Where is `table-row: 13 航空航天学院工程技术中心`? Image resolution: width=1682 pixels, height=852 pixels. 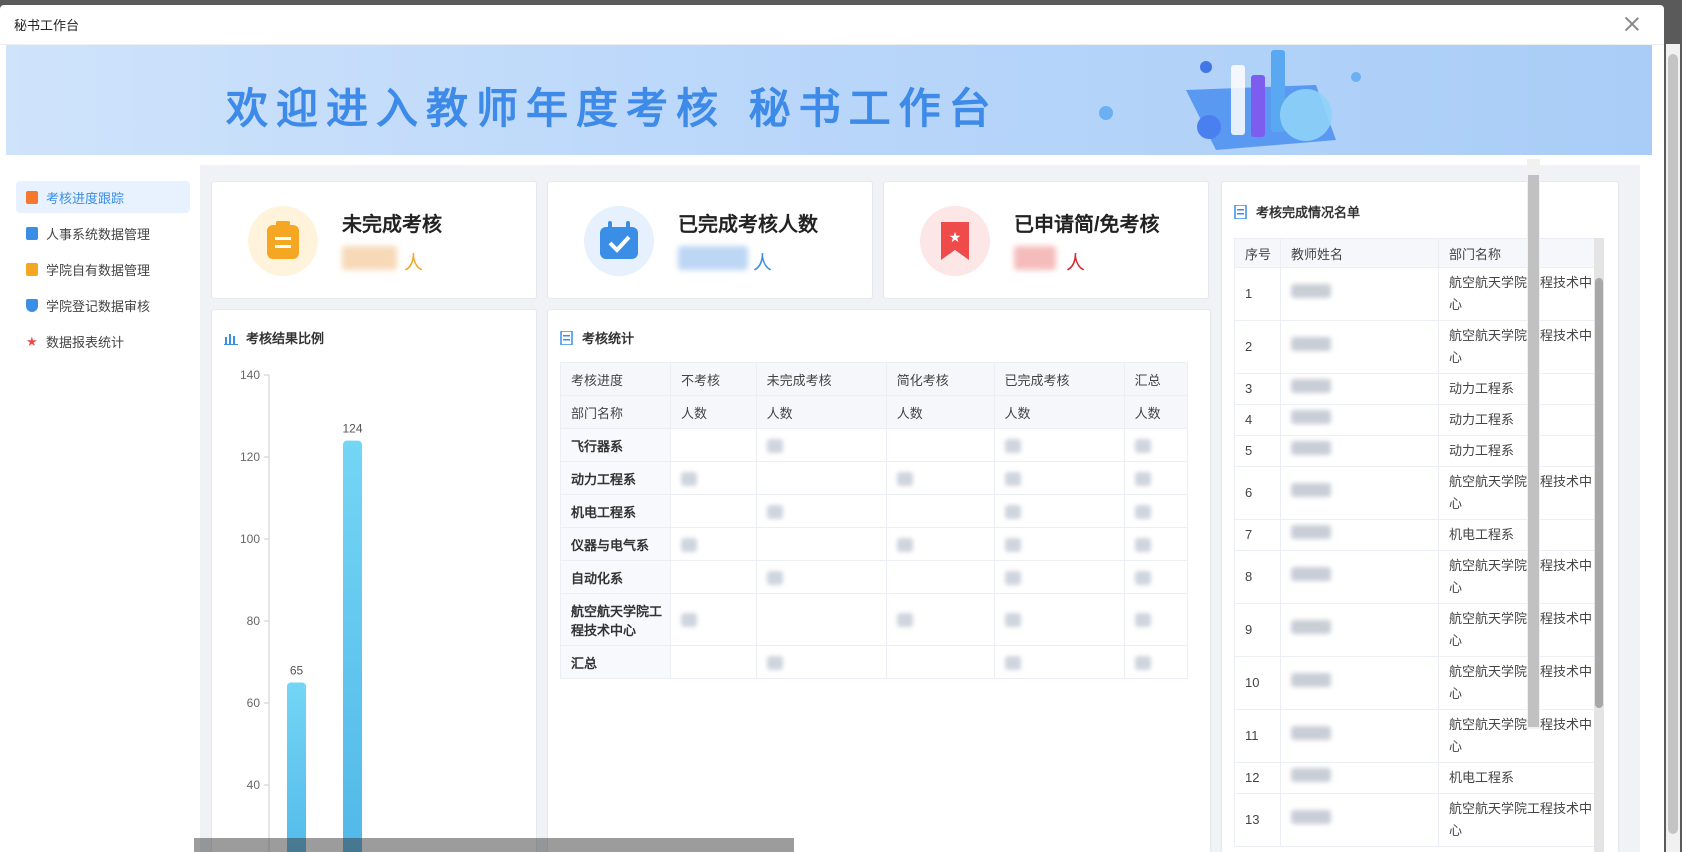
table-row: 13 航空航天学院工程技术中心 is located at coordinates (1419, 820).